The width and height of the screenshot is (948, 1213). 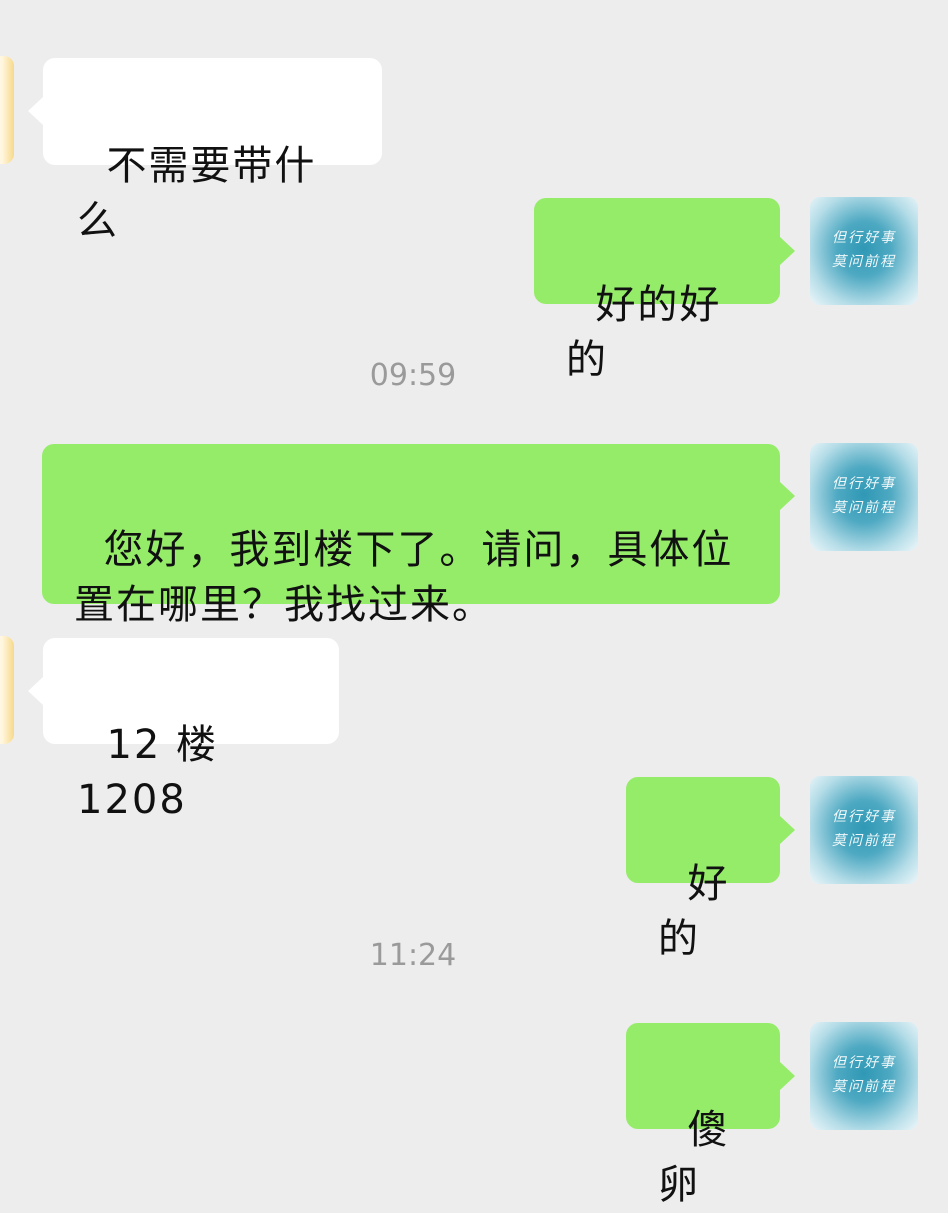 I want to click on message-outgoing: 好的好的, so click(x=657, y=290).